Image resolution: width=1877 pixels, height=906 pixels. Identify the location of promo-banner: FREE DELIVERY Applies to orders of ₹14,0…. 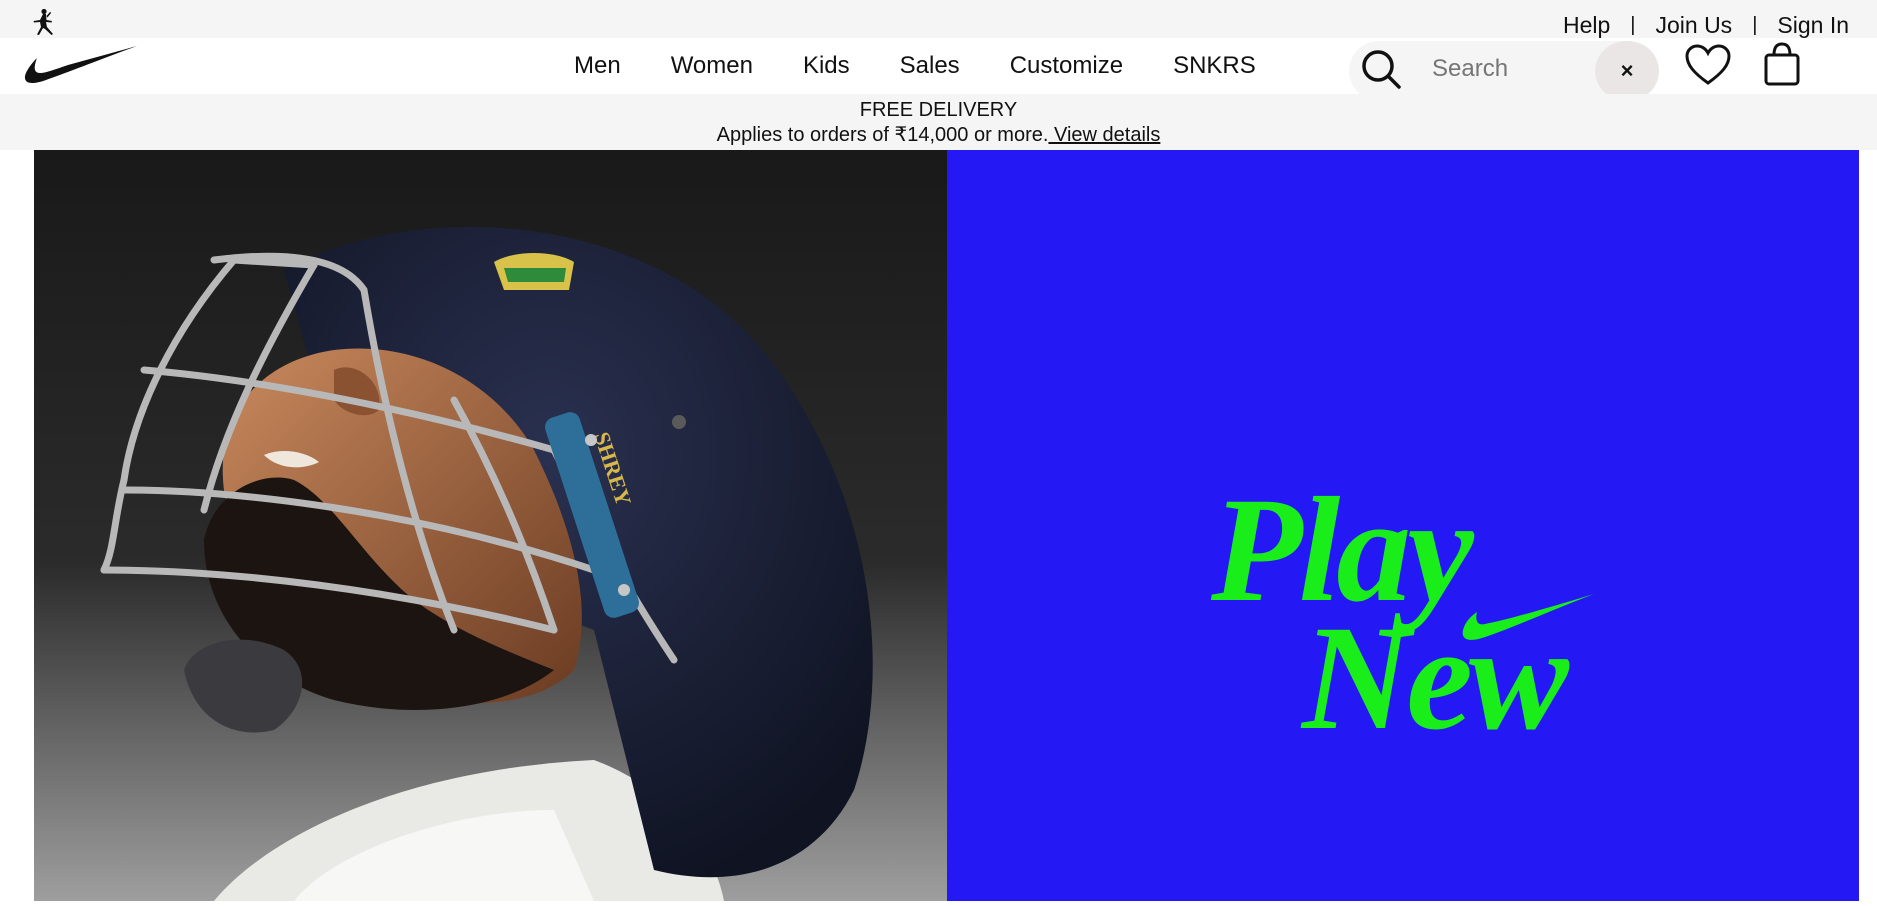
(938, 122).